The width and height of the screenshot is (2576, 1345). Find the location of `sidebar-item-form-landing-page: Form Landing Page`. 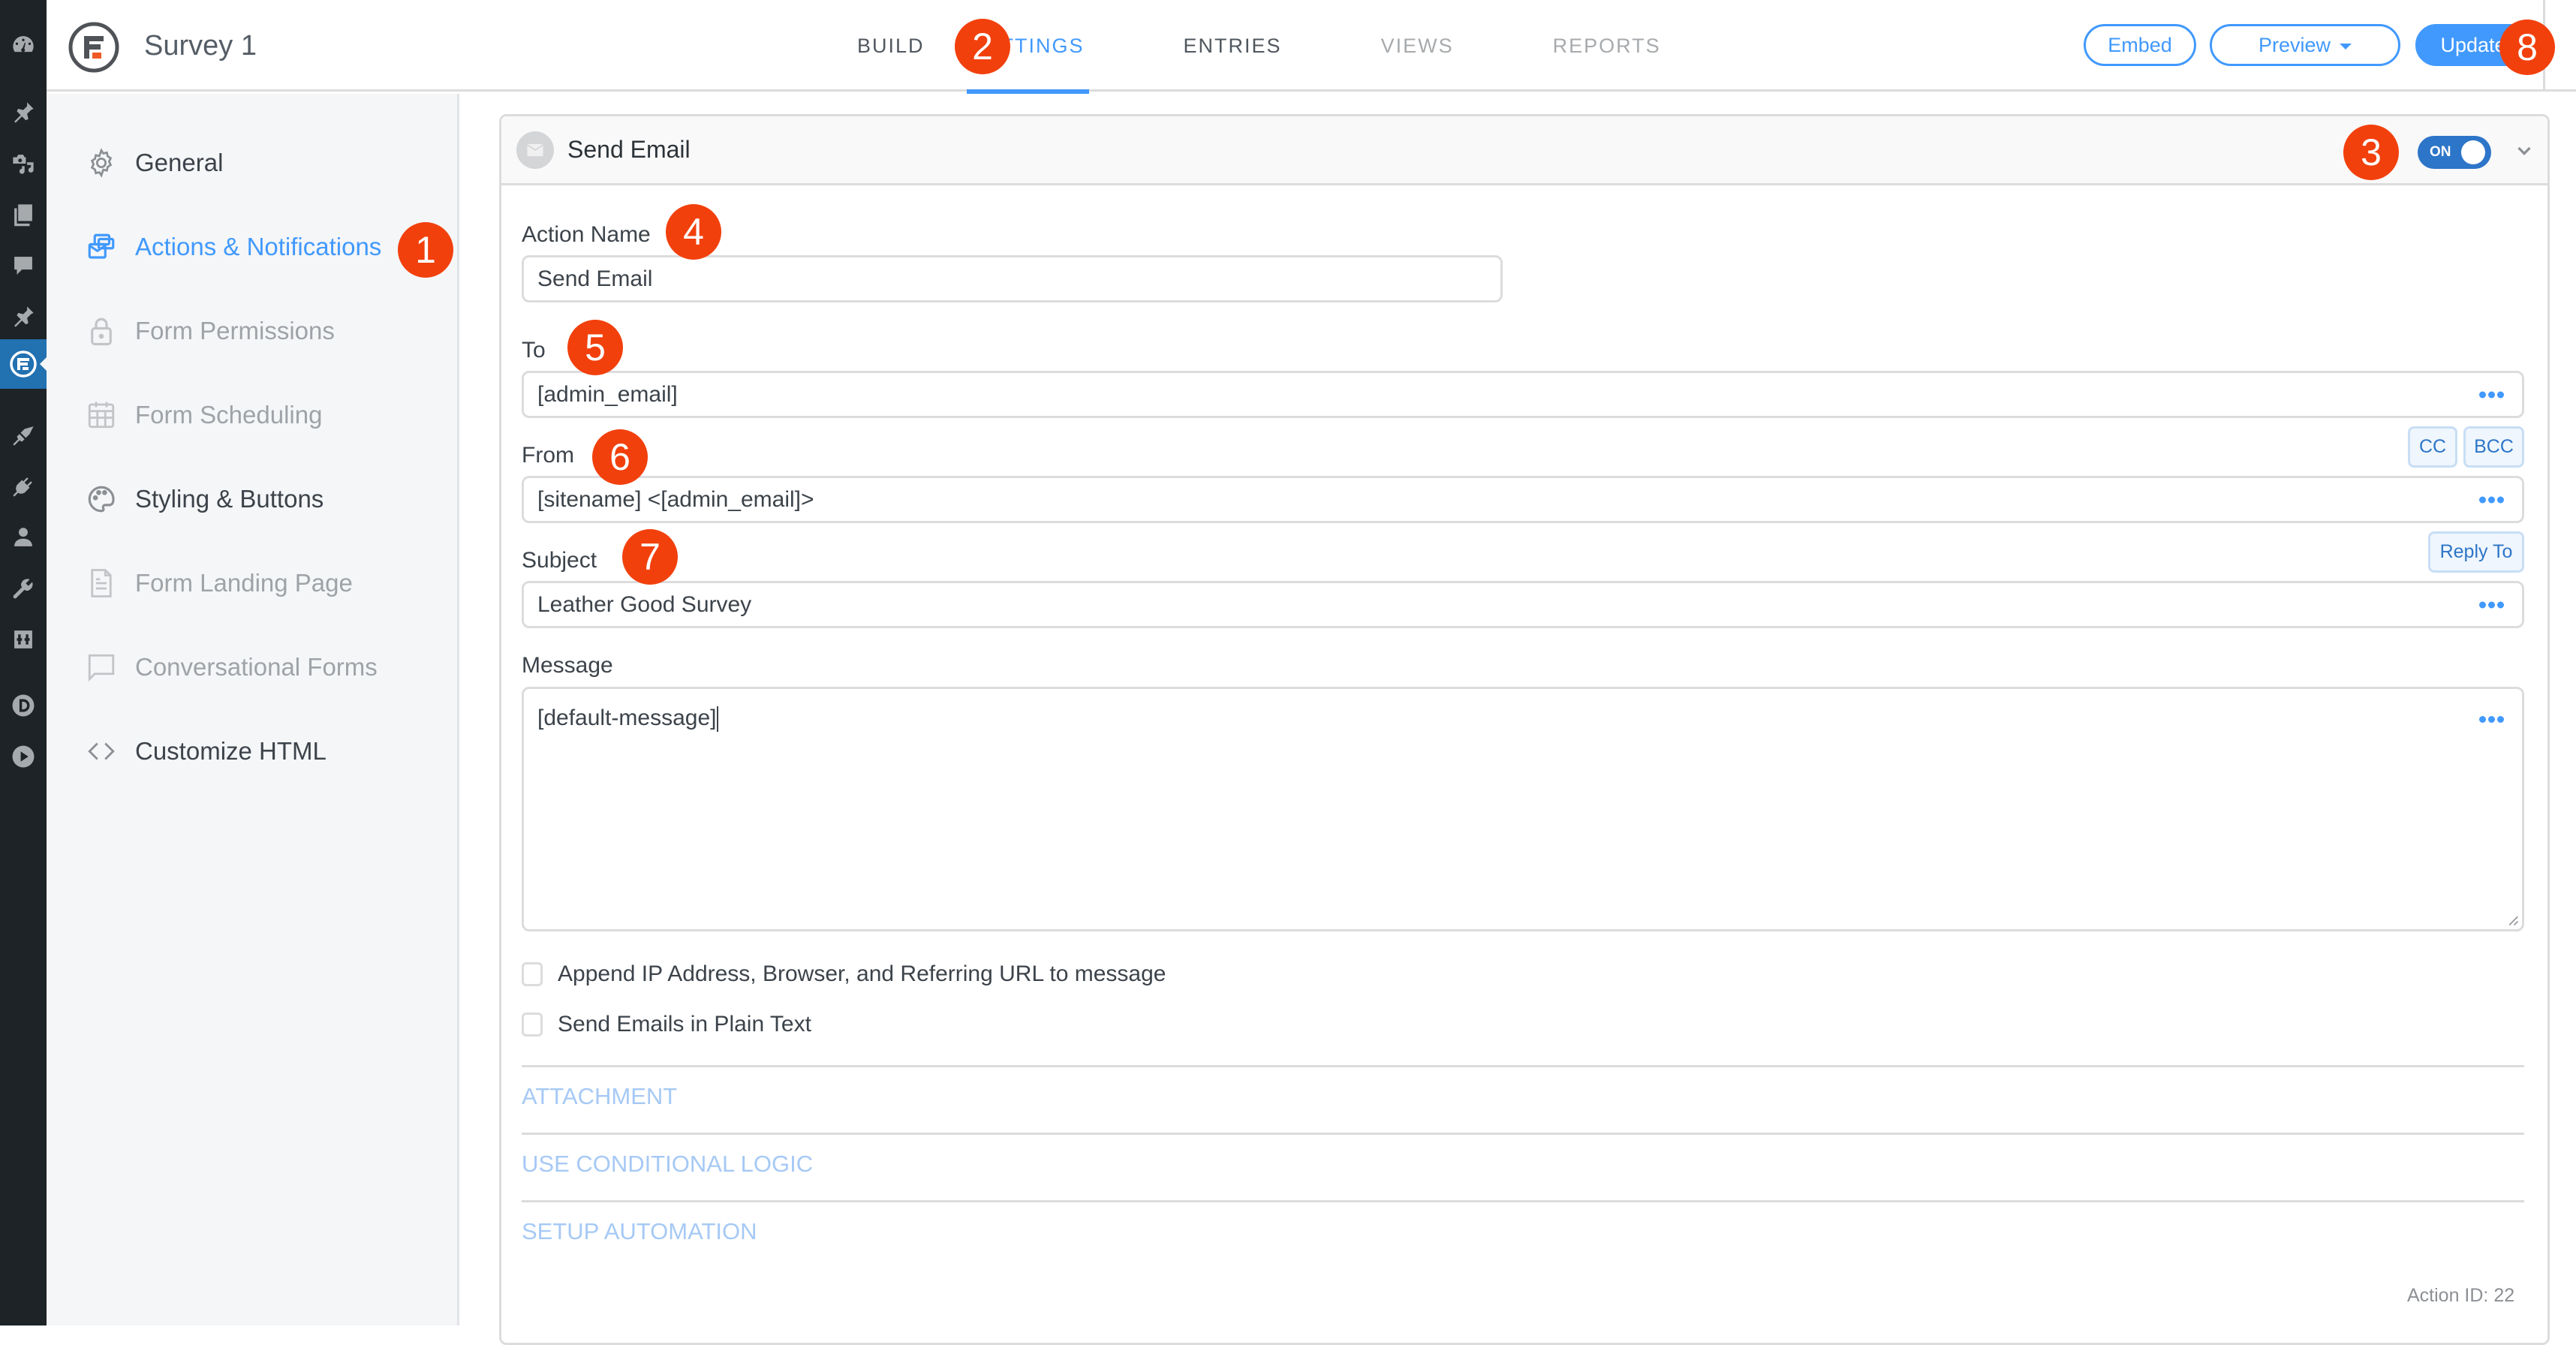

sidebar-item-form-landing-page: Form Landing Page is located at coordinates (218, 583).